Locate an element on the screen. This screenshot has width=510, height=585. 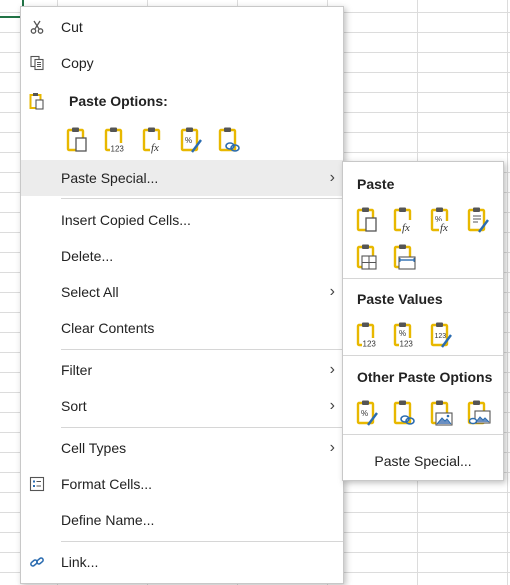
clipboard-icon is located at coordinates (37, 101).